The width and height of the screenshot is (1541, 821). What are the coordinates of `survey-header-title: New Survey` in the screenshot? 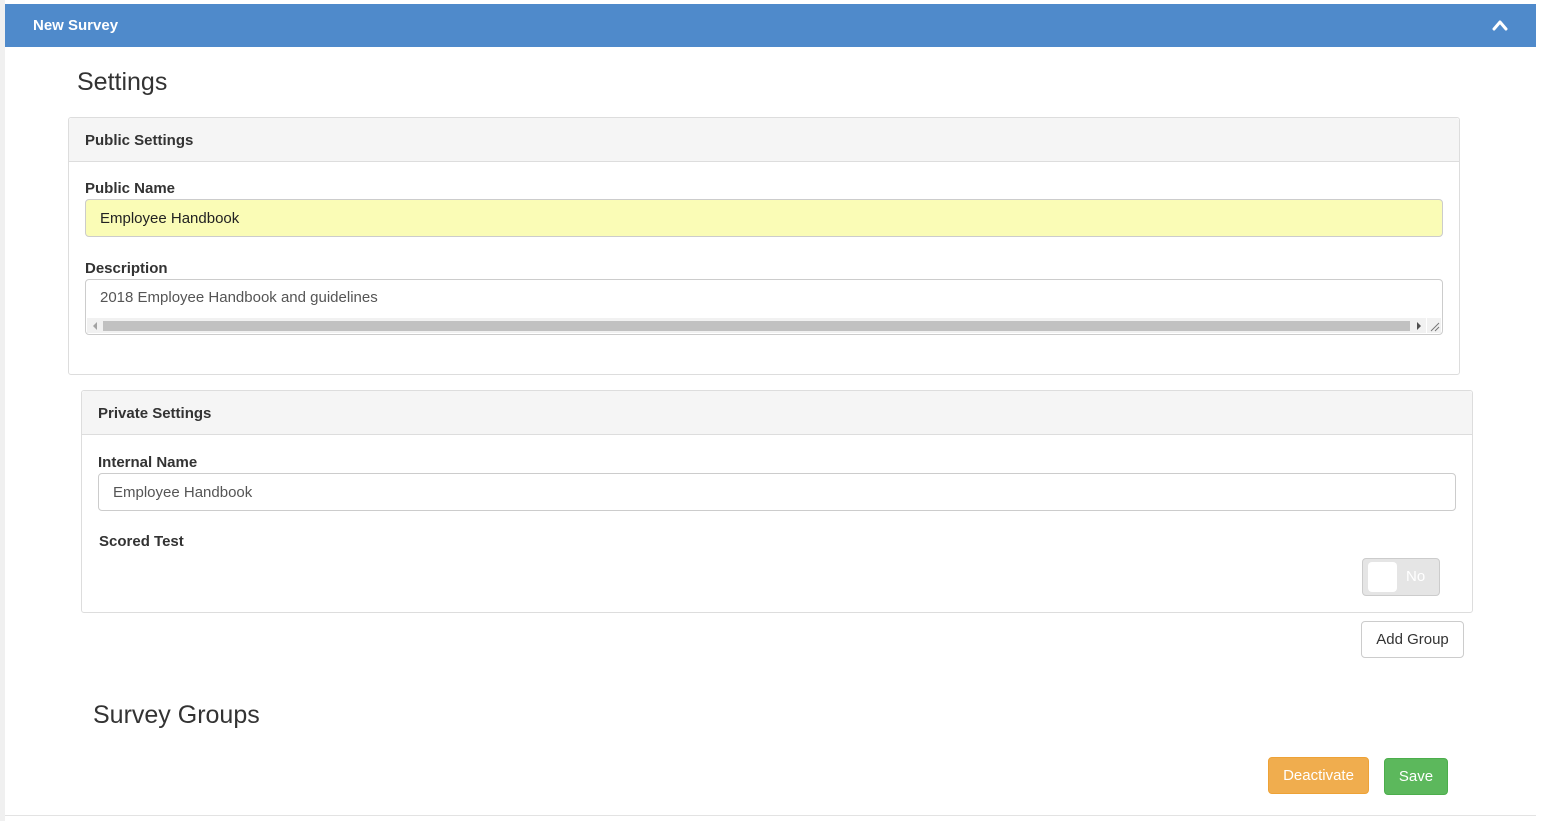 It's located at (76, 25).